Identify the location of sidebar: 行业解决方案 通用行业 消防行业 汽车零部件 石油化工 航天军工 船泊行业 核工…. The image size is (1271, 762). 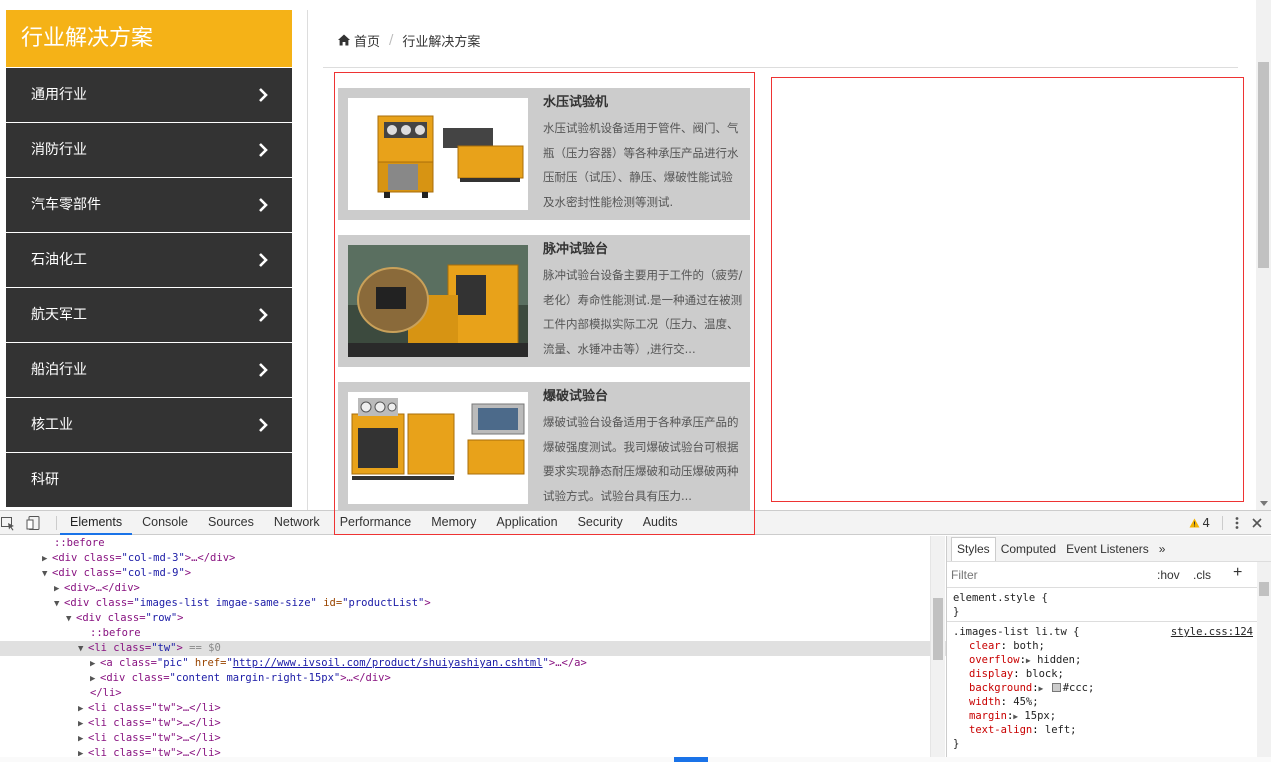
(149, 258).